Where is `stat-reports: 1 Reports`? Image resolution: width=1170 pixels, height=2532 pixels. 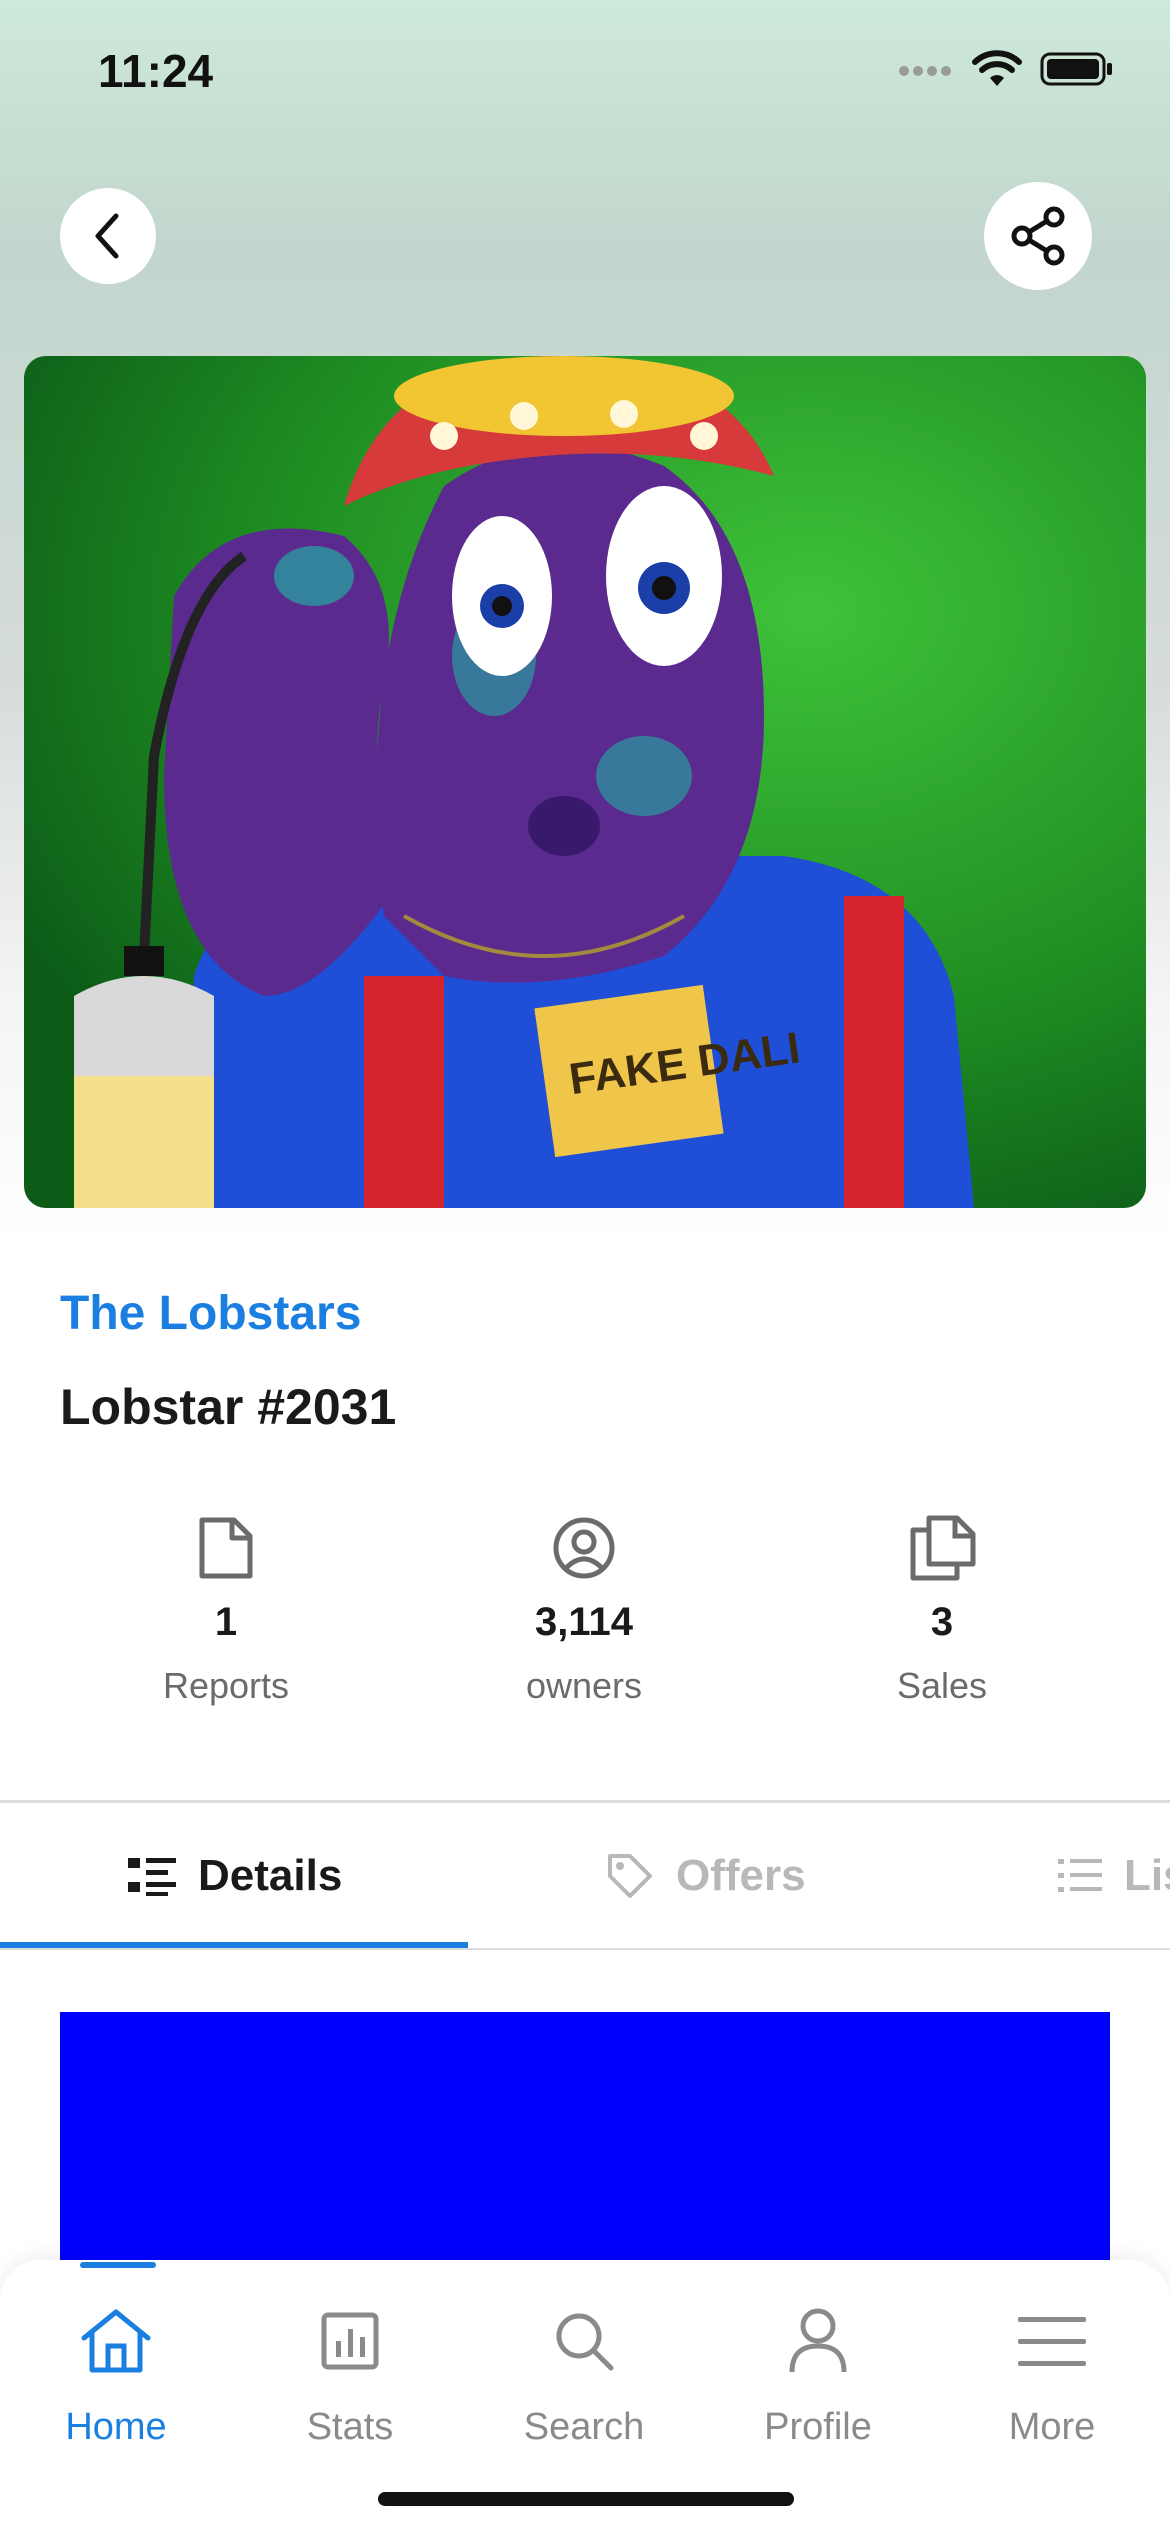 stat-reports: 1 Reports is located at coordinates (226, 1608).